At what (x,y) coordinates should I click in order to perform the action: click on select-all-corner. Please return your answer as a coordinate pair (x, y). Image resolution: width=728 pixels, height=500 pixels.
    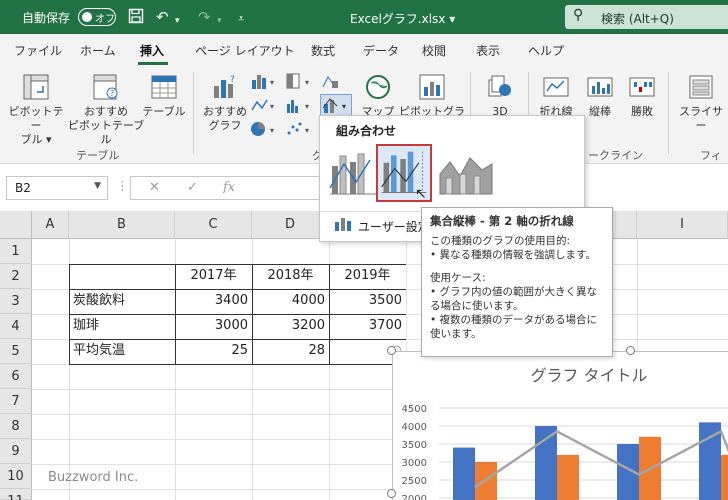
    Looking at the image, I should click on (16, 225).